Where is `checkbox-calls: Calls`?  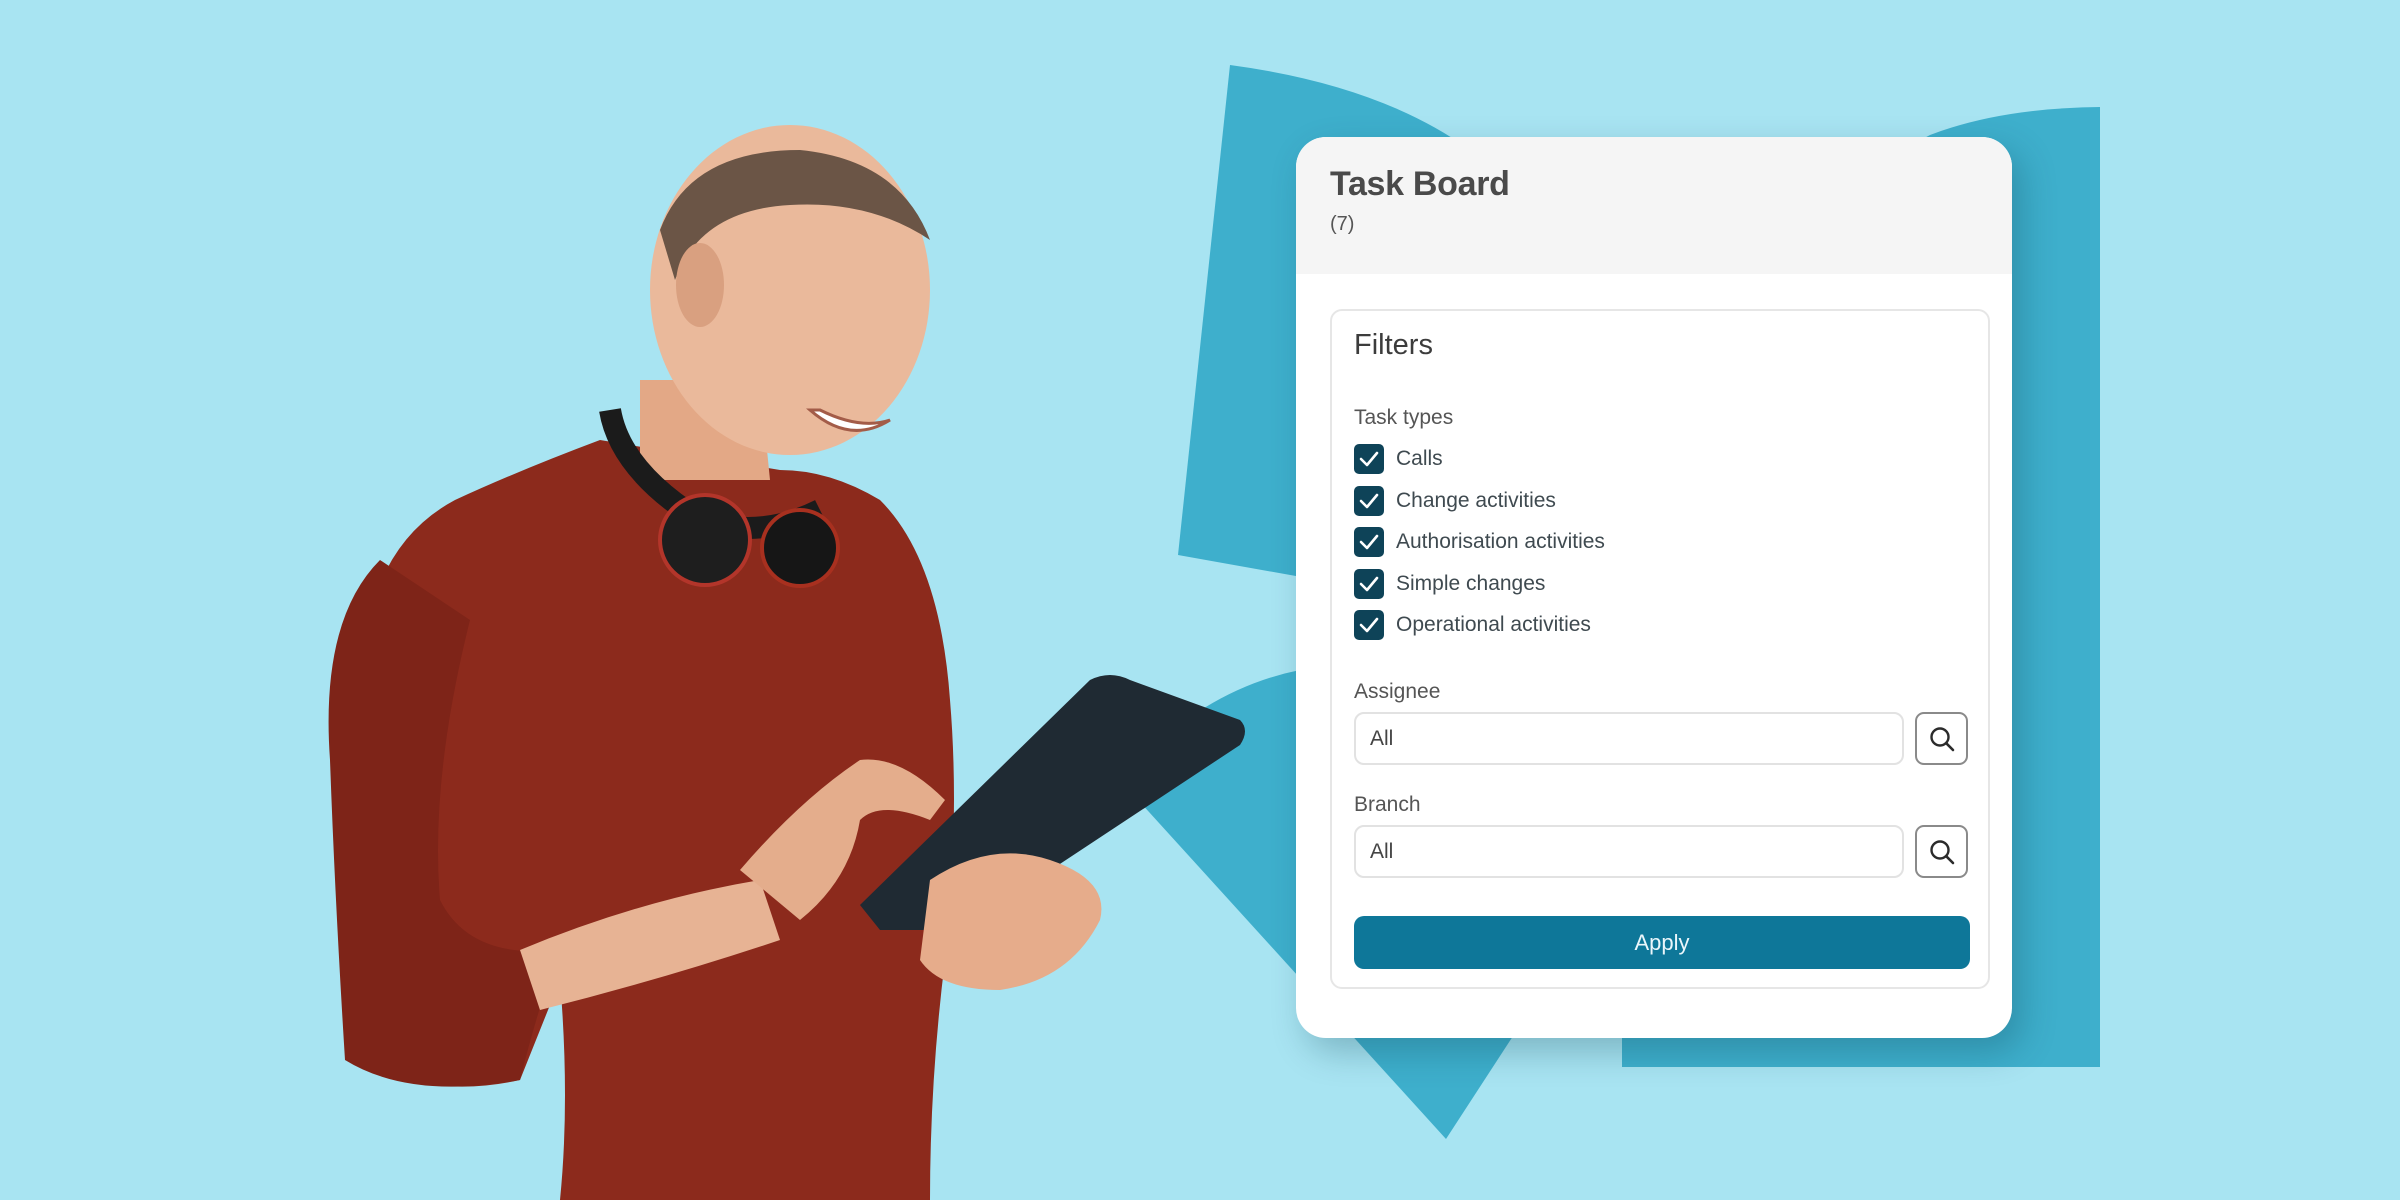 checkbox-calls: Calls is located at coordinates (1479, 459).